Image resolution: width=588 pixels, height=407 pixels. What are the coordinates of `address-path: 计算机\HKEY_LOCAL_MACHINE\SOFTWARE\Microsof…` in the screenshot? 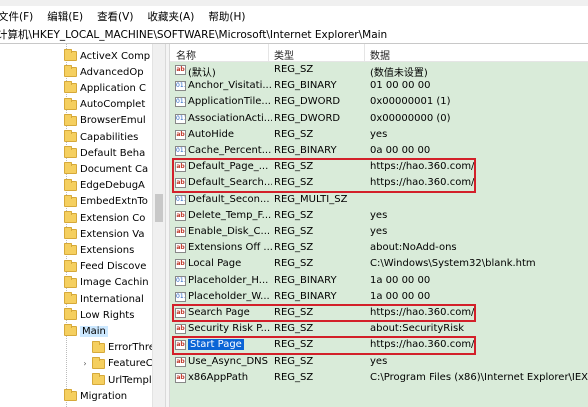 It's located at (193, 34).